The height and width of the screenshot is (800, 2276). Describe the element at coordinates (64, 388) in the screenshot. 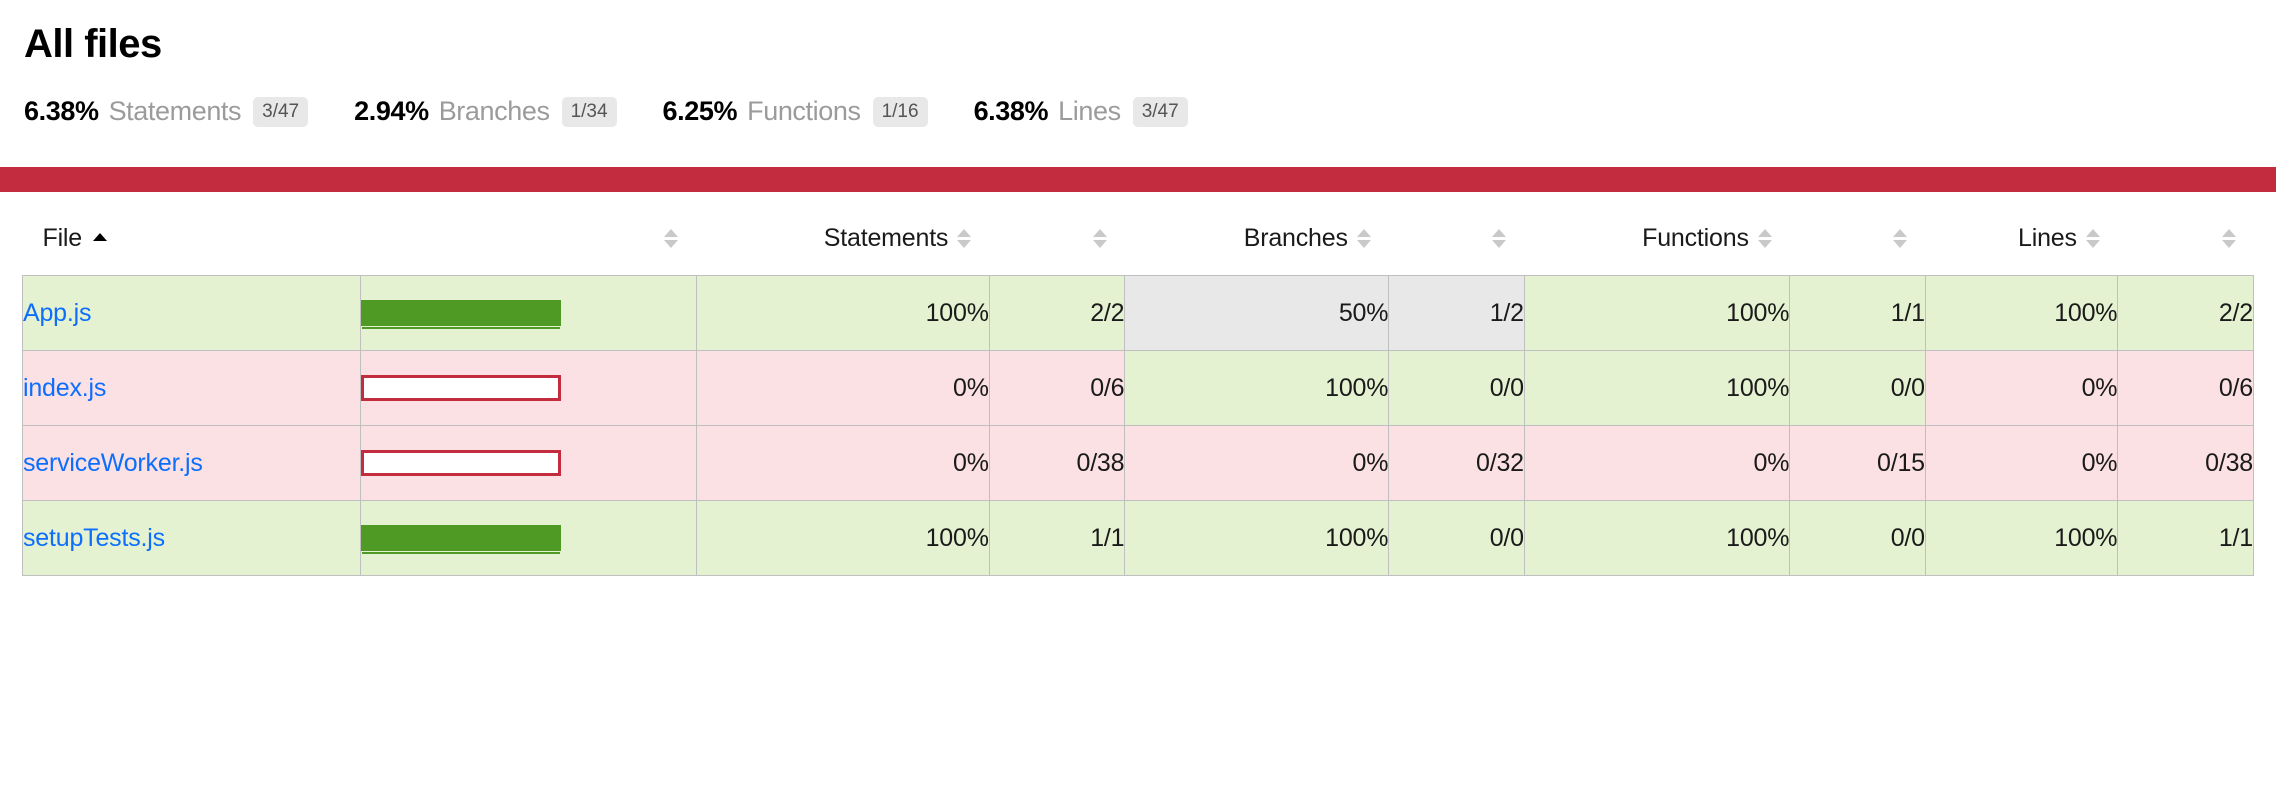

I see `file-link: index.js` at that location.